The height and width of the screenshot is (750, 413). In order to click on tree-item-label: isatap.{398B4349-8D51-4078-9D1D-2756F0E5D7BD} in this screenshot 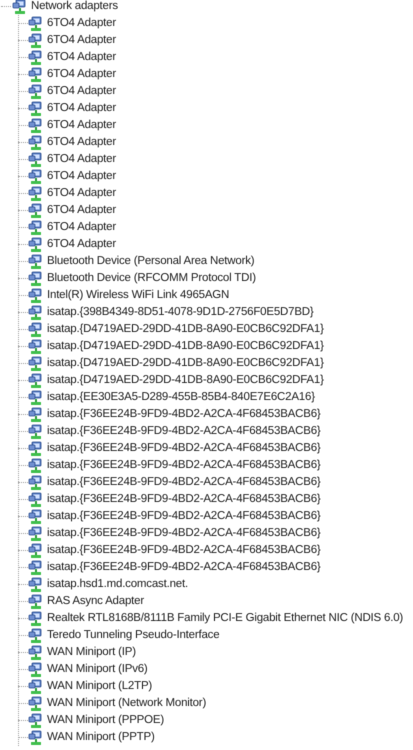, I will do `click(180, 312)`.